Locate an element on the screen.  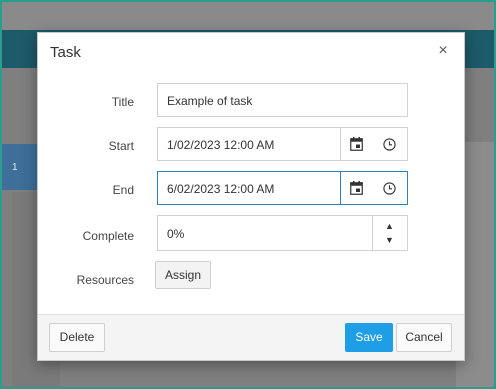
complete-input-value: 0% is located at coordinates (176, 234).